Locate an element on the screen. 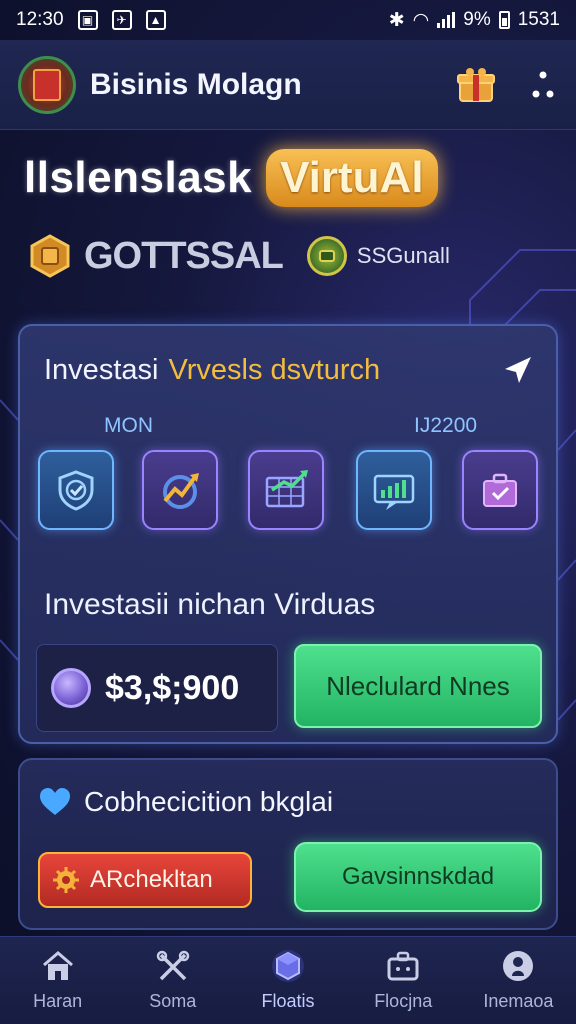 This screenshot has width=576, height=1024. nav-item-tools: Soma is located at coordinates (172, 980).